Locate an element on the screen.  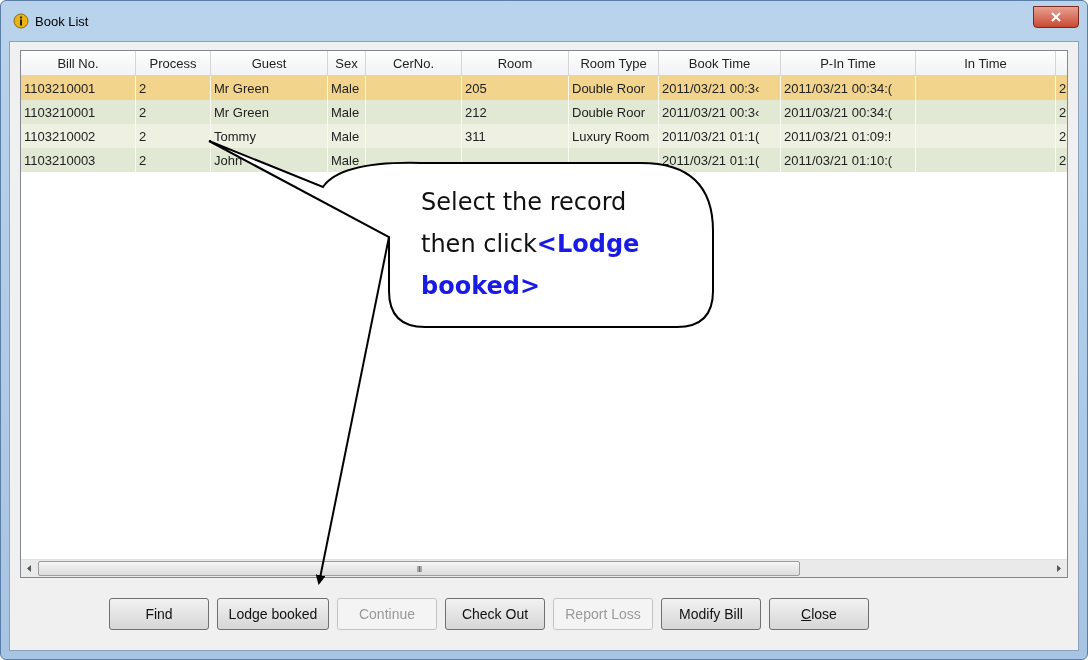
action-button: Check Out is located at coordinates (495, 614).